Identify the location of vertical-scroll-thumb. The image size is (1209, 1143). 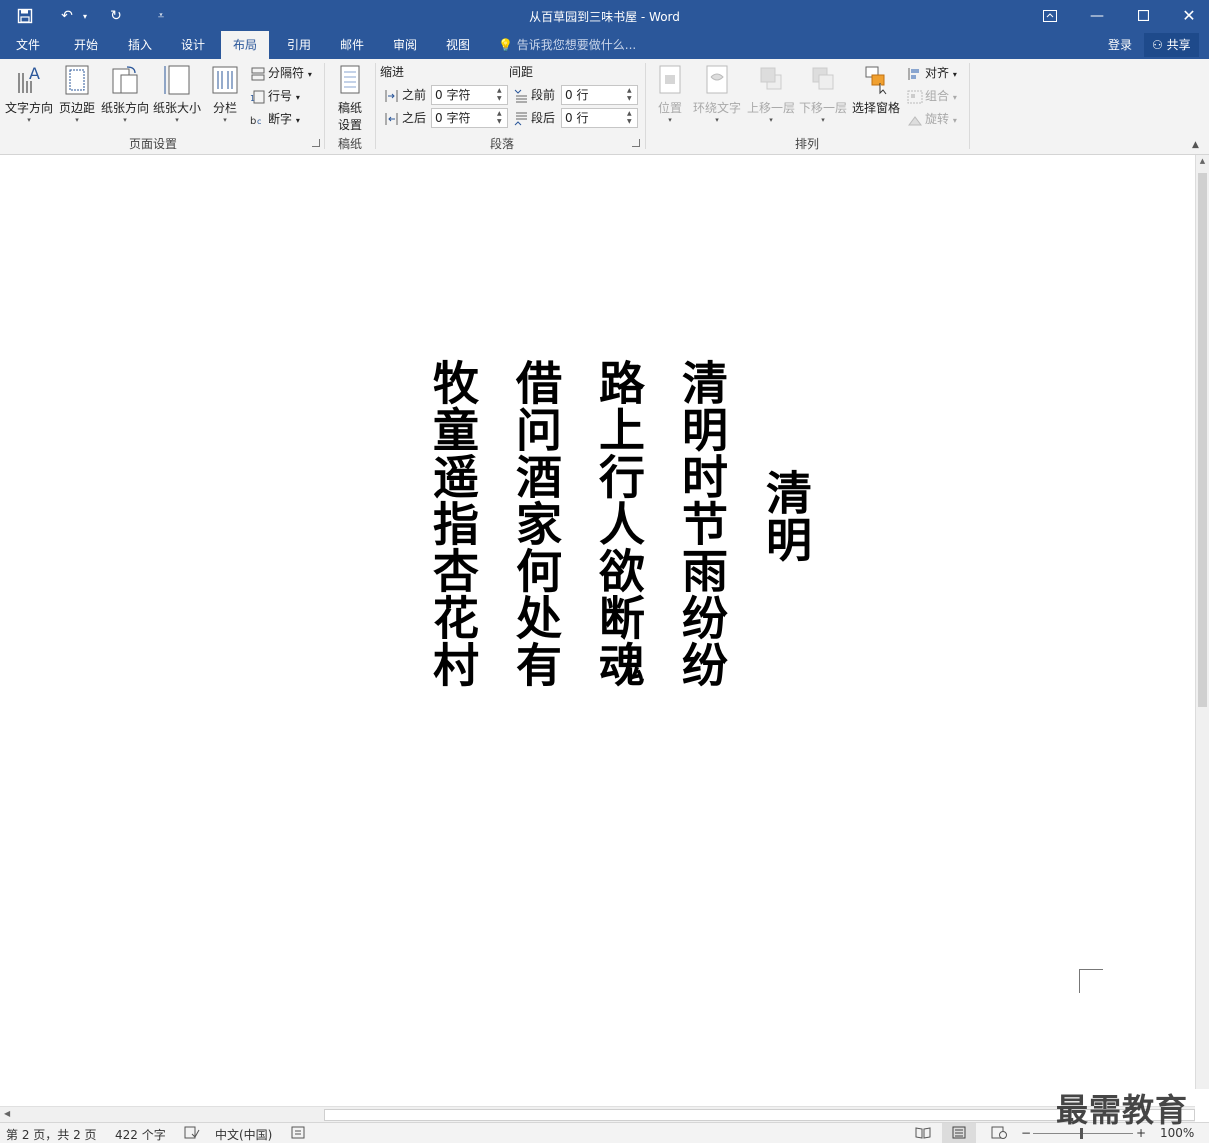
(1202, 440).